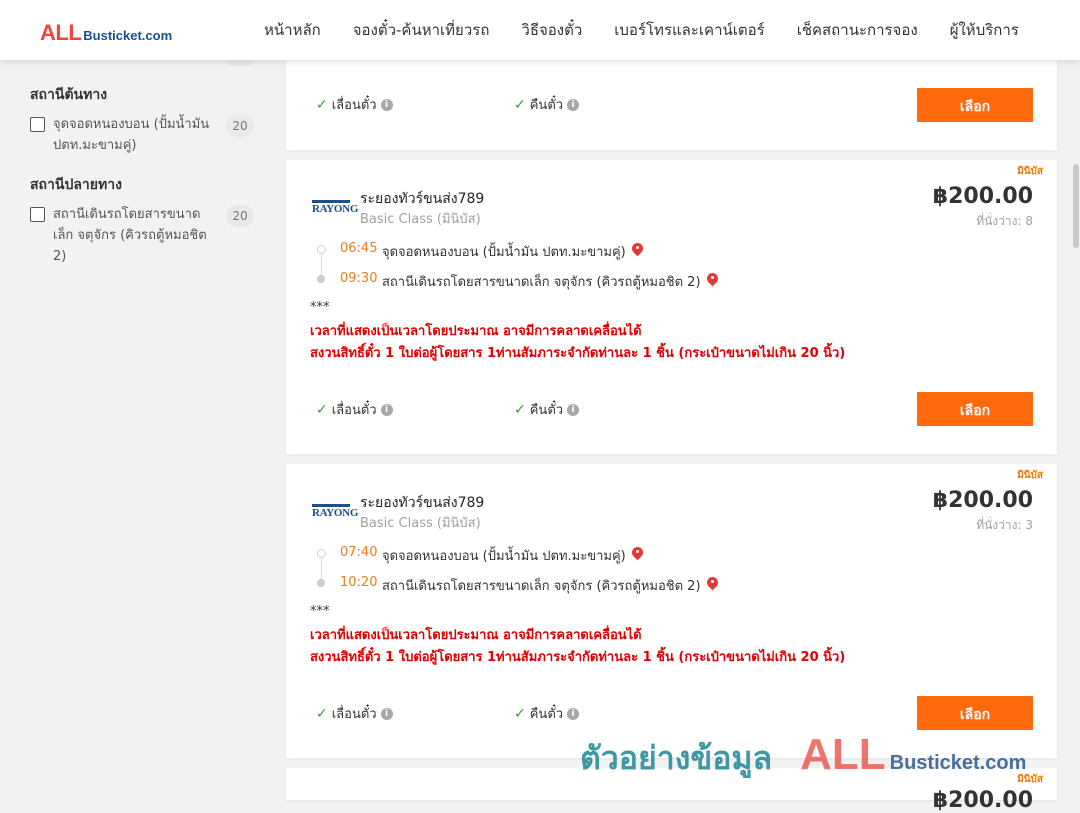  I want to click on site-logo: ALL Busticket.com, so click(106, 33).